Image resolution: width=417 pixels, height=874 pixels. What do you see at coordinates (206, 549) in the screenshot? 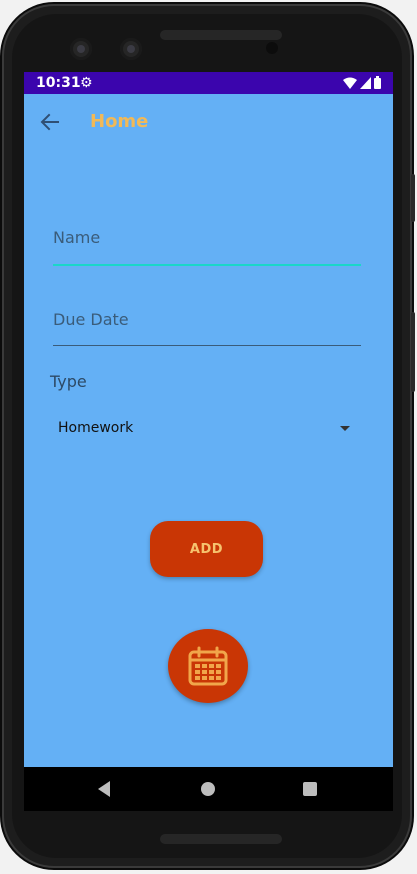
I see `add-button: ADD` at bounding box center [206, 549].